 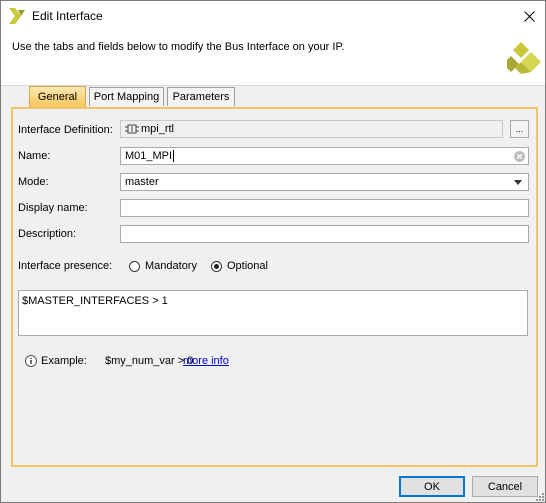 I want to click on mandatory-radio-label: Mandatory, so click(x=171, y=266).